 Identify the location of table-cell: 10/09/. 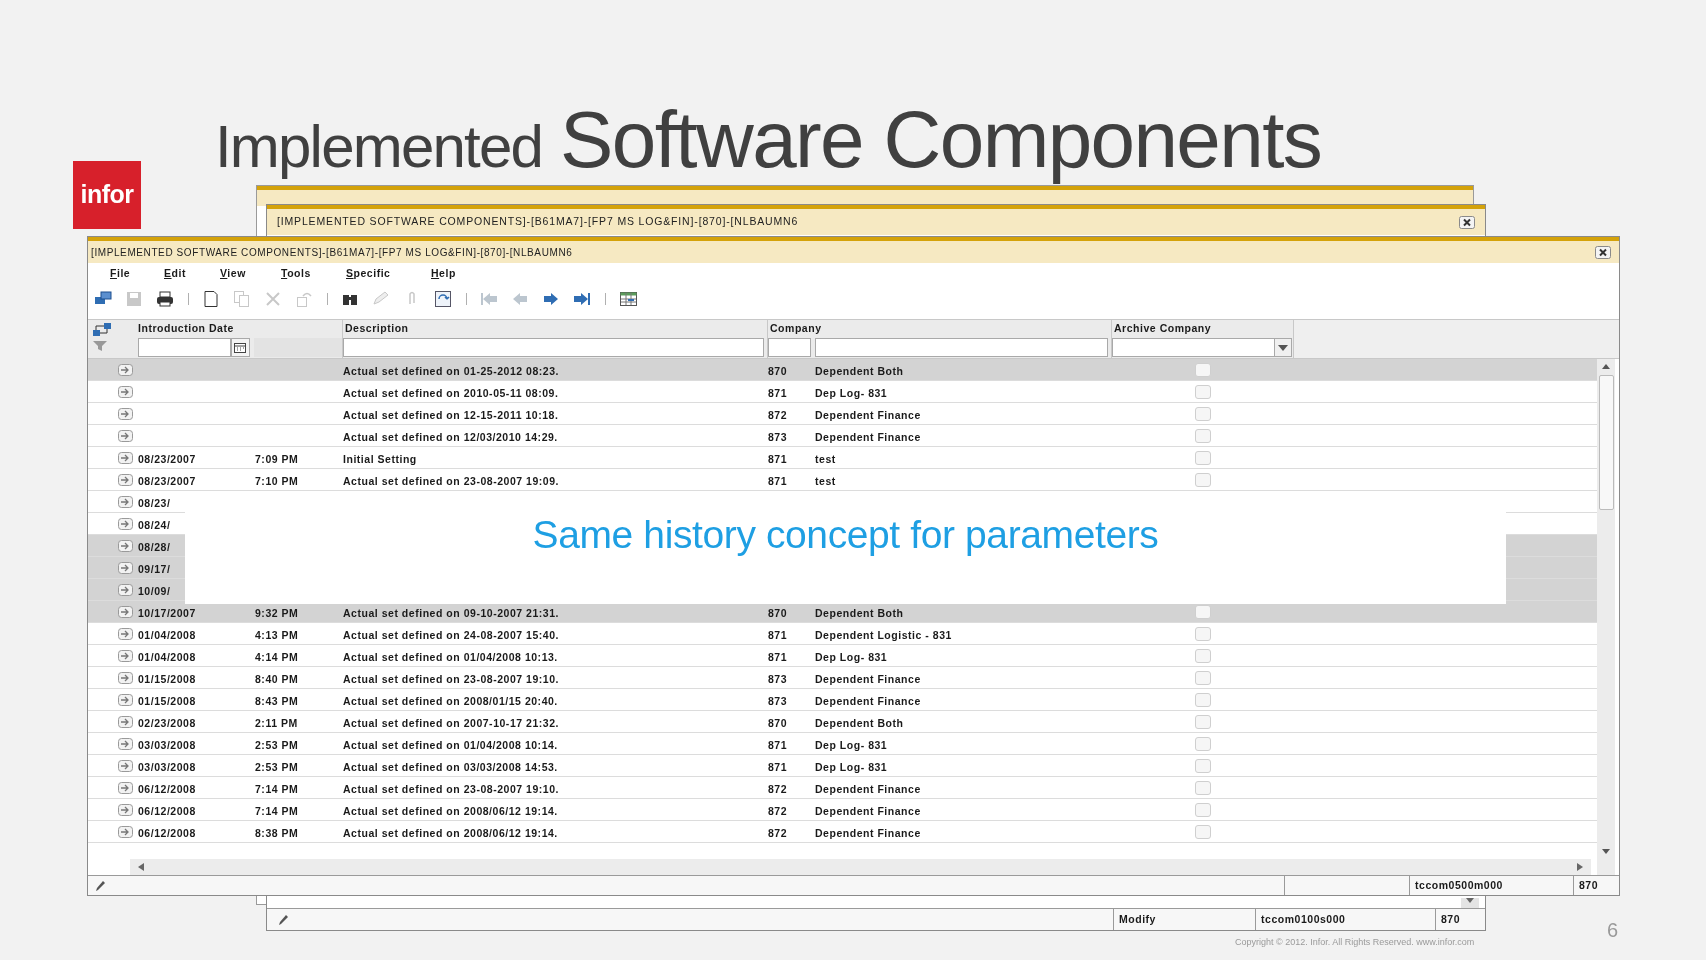
(154, 590).